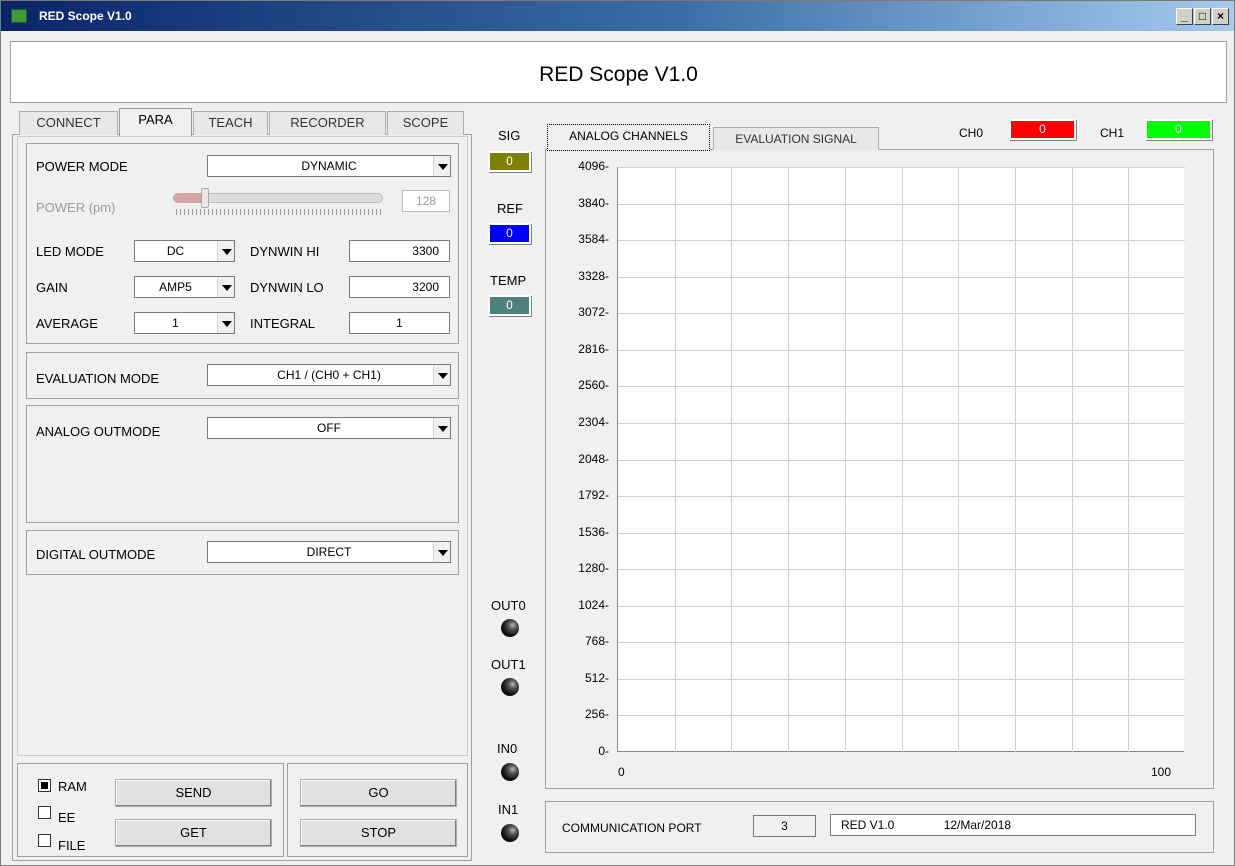  What do you see at coordinates (193, 793) in the screenshot?
I see `send-button: SEND` at bounding box center [193, 793].